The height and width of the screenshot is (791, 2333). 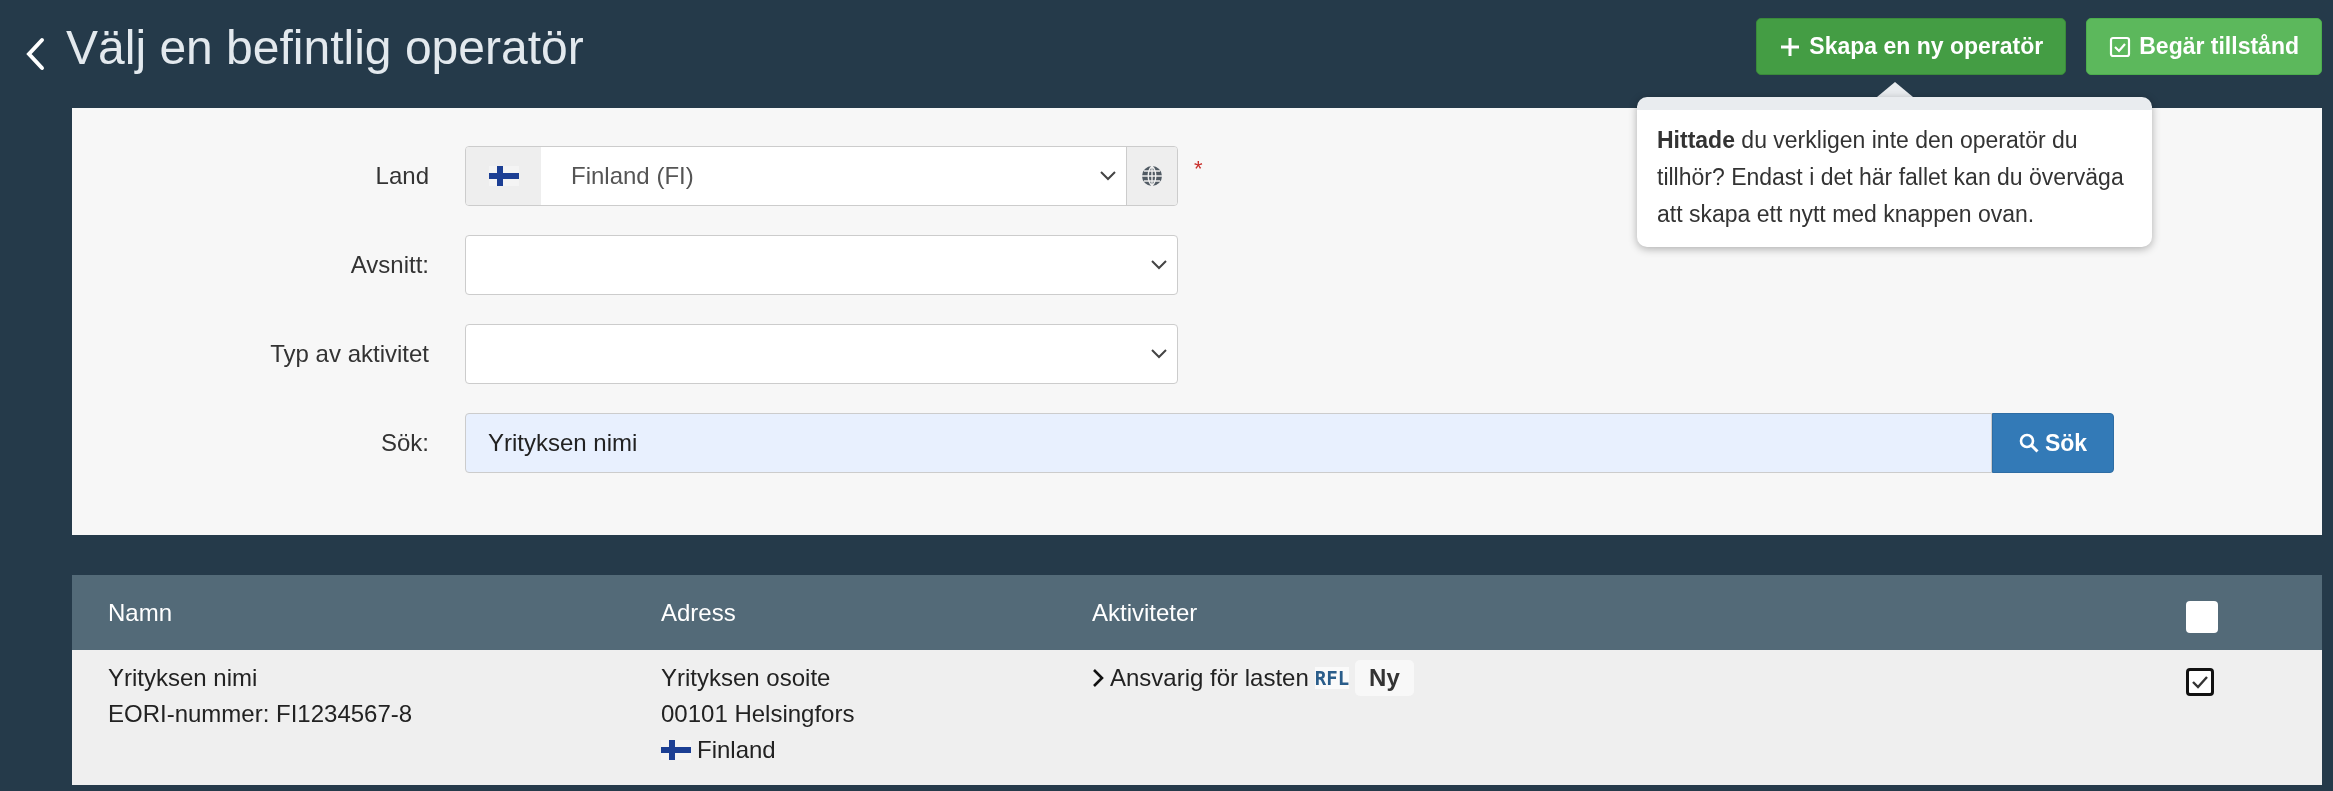 I want to click on field-label: Land, so click(x=402, y=176).